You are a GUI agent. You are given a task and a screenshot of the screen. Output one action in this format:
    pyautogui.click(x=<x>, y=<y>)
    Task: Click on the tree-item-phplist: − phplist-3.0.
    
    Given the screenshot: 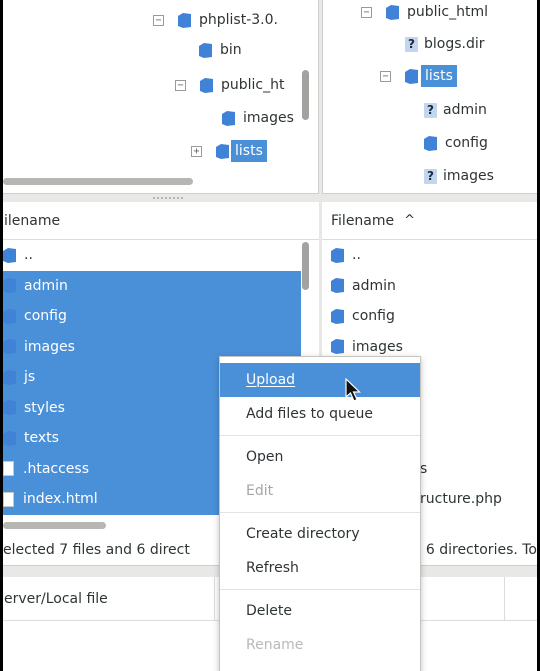 What is the action you would take?
    pyautogui.click(x=215, y=20)
    